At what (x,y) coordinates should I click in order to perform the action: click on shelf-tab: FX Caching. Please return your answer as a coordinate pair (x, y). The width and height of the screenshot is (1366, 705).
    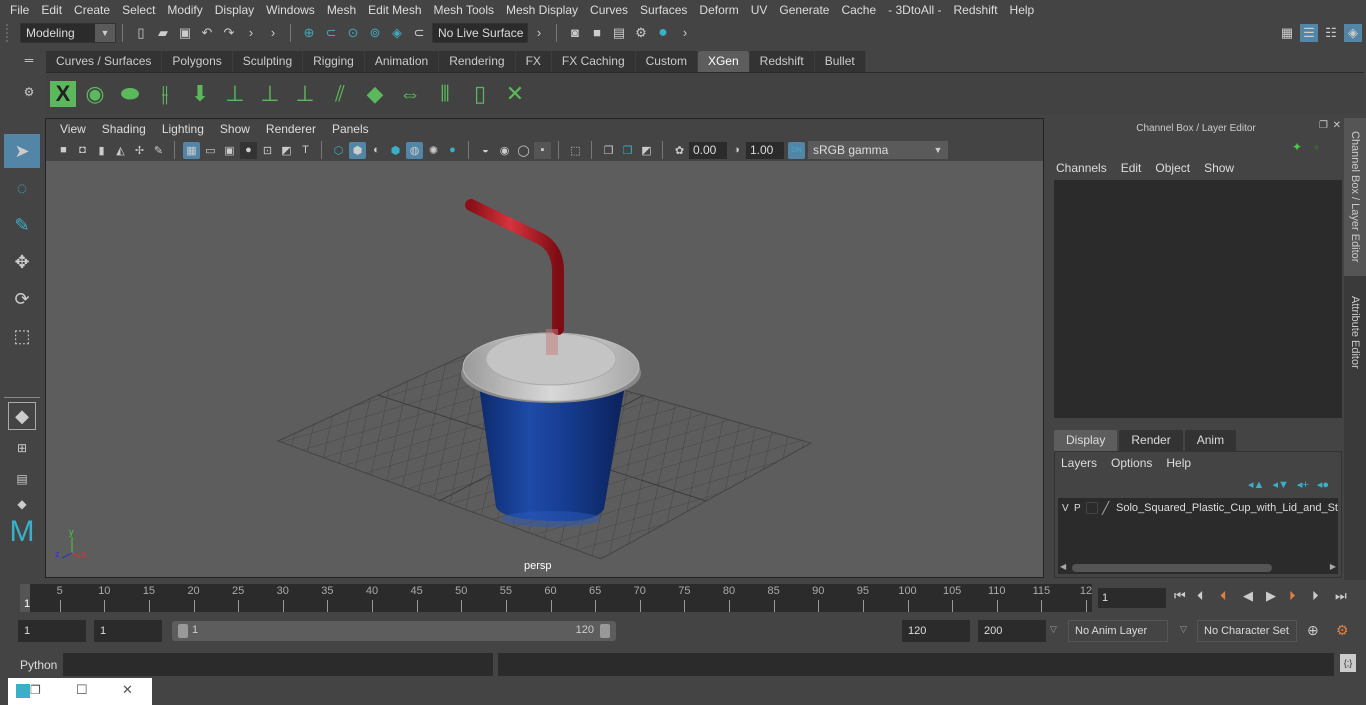
    Looking at the image, I should click on (593, 61).